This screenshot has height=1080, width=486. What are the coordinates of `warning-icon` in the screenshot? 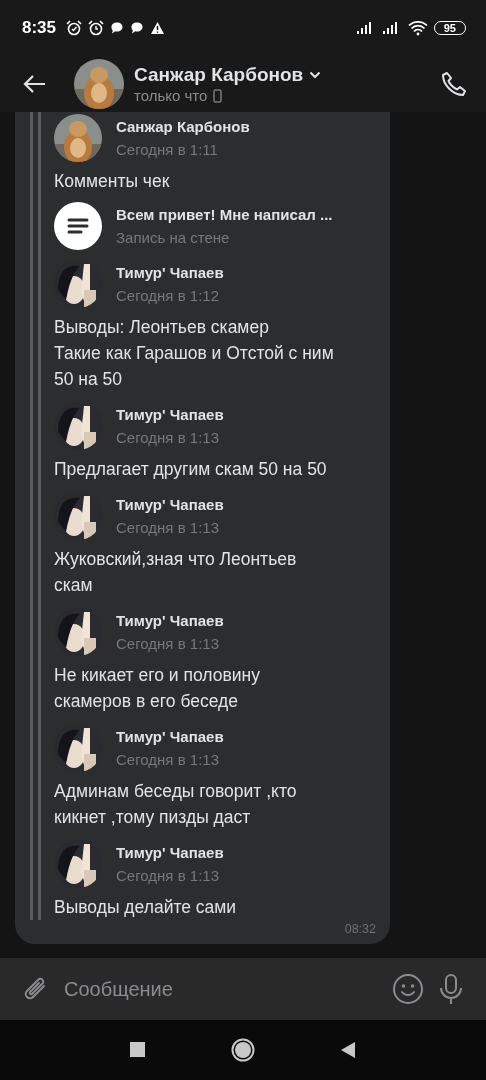 It's located at (158, 28).